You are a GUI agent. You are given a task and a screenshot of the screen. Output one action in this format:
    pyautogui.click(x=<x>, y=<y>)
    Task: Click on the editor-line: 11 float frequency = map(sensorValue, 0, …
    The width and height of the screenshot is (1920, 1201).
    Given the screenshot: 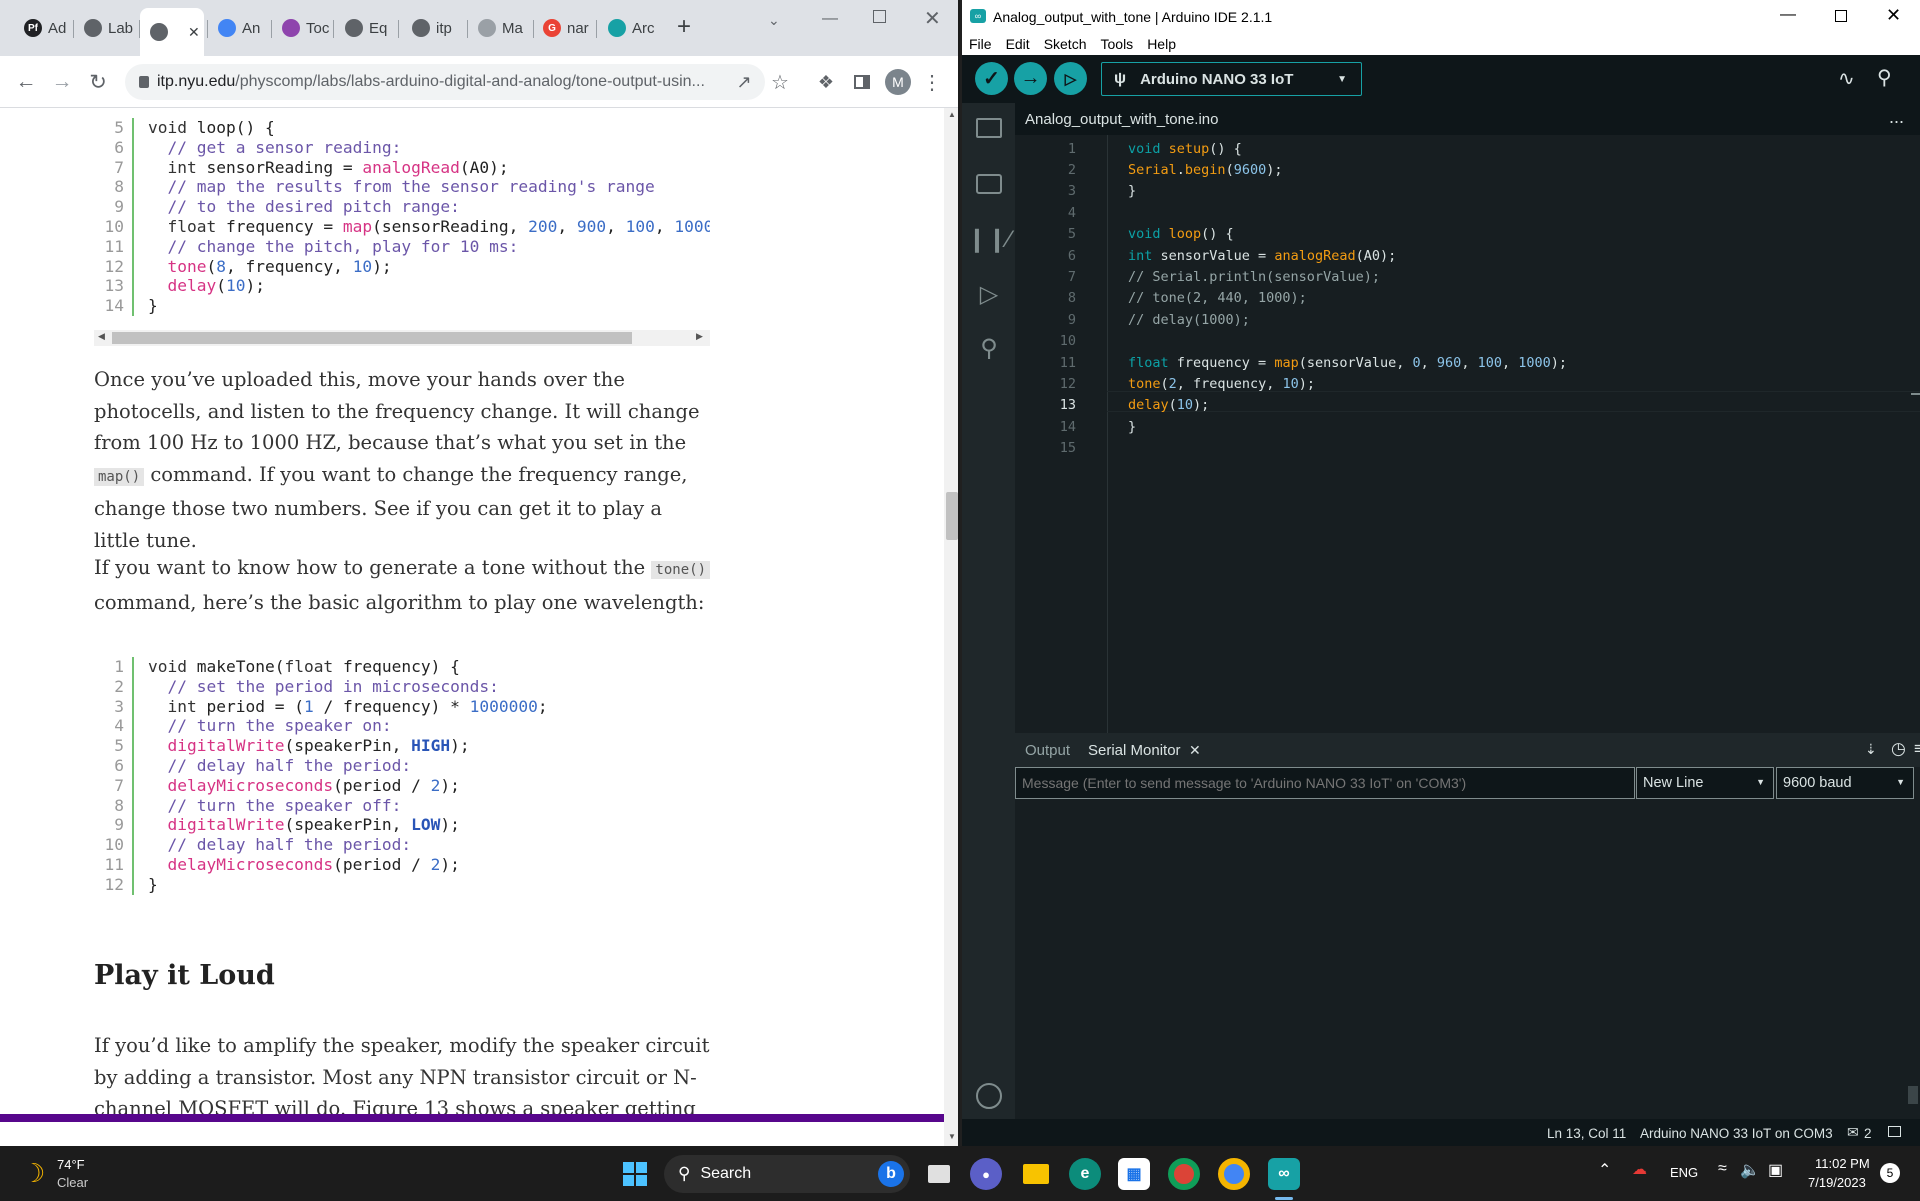 What is the action you would take?
    pyautogui.click(x=1467, y=362)
    